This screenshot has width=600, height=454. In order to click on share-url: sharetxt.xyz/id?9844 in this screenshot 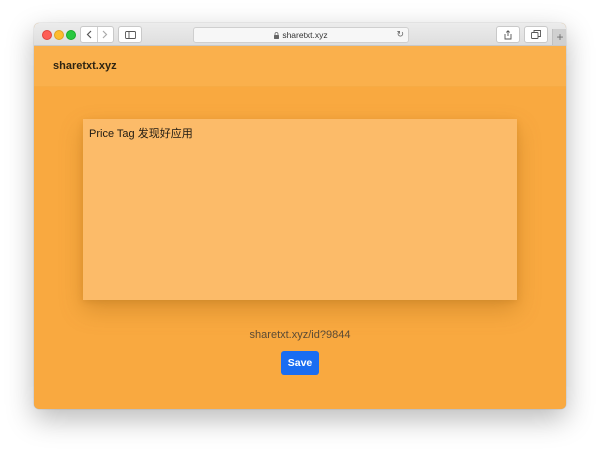, I will do `click(300, 335)`.